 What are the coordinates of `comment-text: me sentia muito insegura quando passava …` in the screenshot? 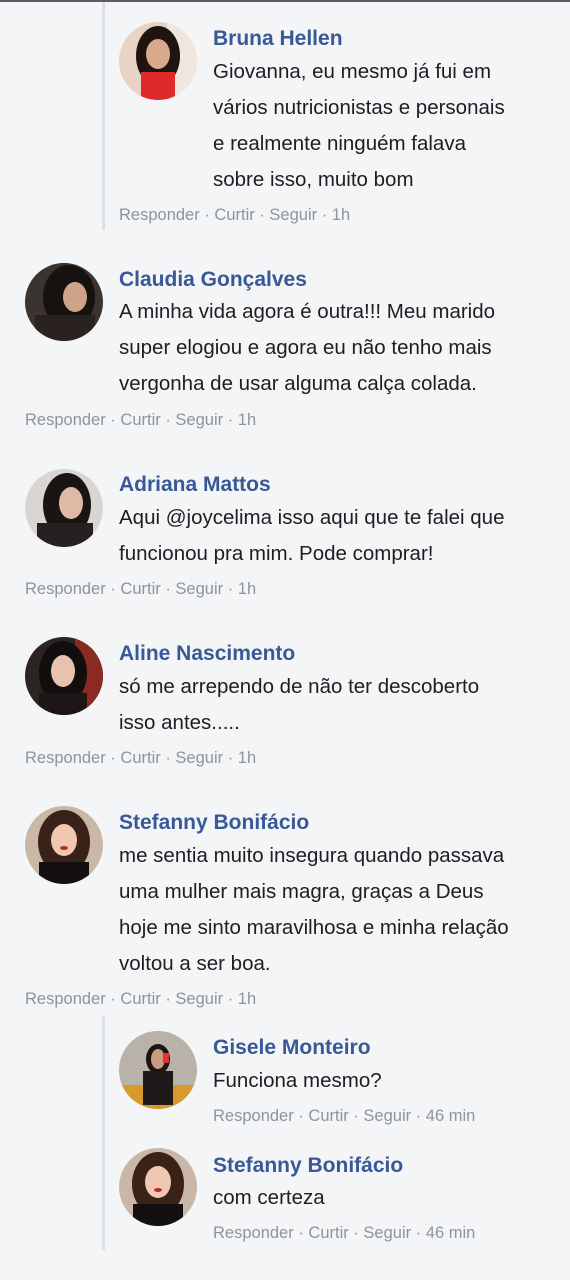 It's located at (314, 910).